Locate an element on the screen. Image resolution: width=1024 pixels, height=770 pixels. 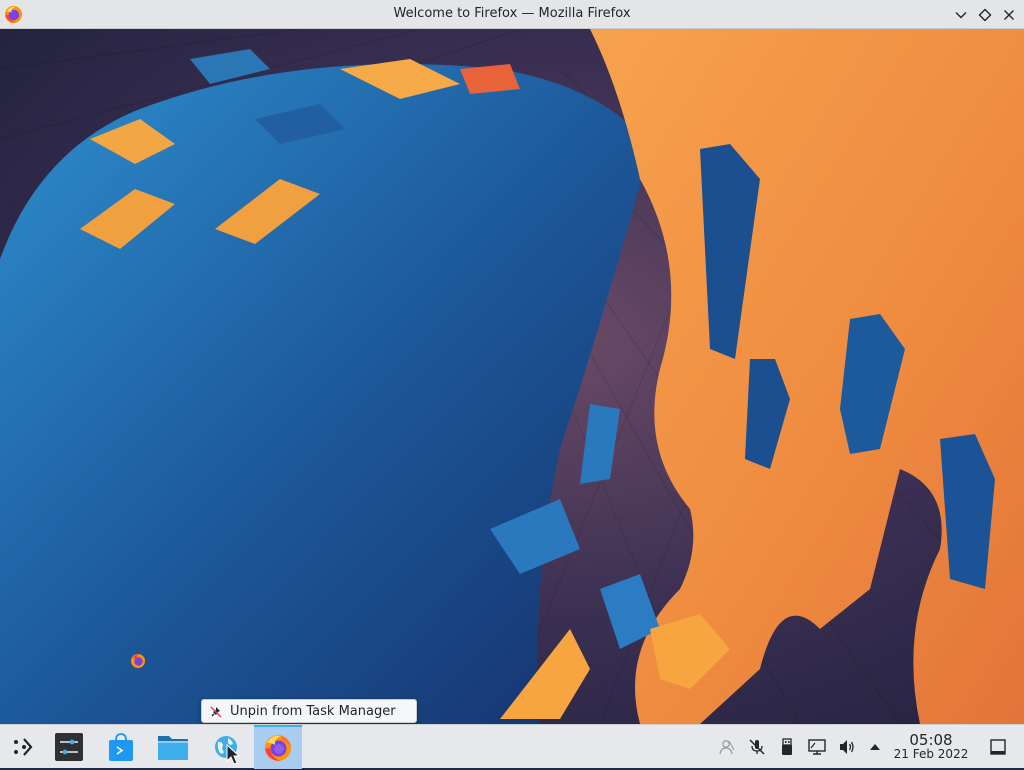
firefox-icon is located at coordinates (278, 748).